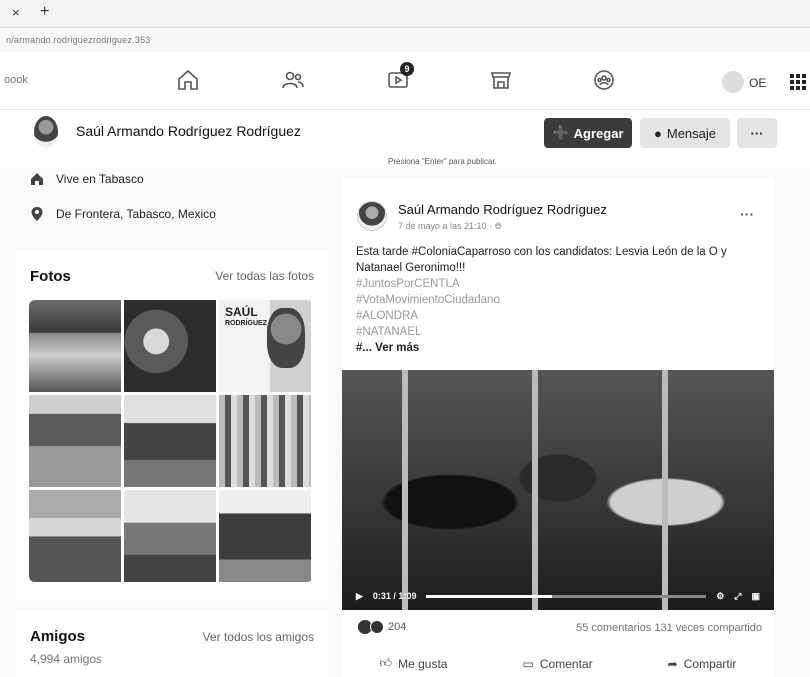 The image size is (810, 677). I want to click on lives-in-row: Vive en Tabasco, so click(87, 179).